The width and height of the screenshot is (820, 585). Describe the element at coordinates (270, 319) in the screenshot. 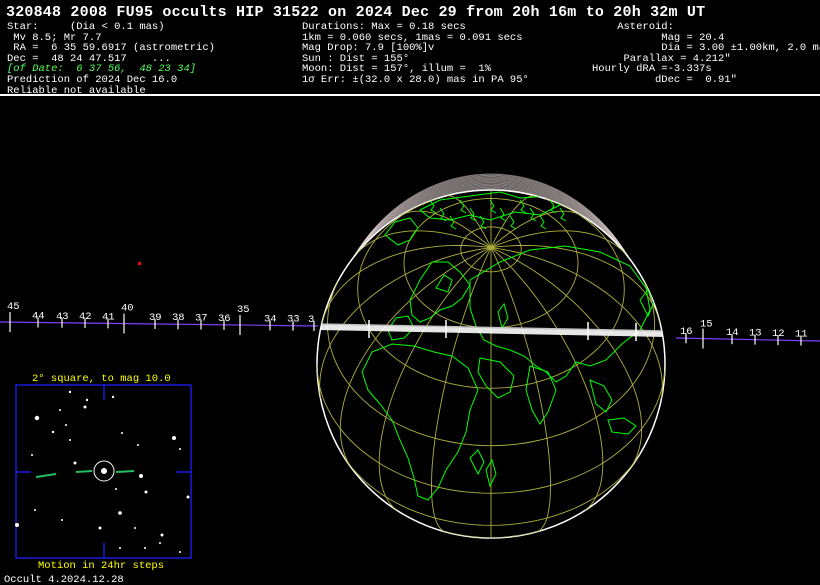

I see `time-tick-label: 34` at that location.